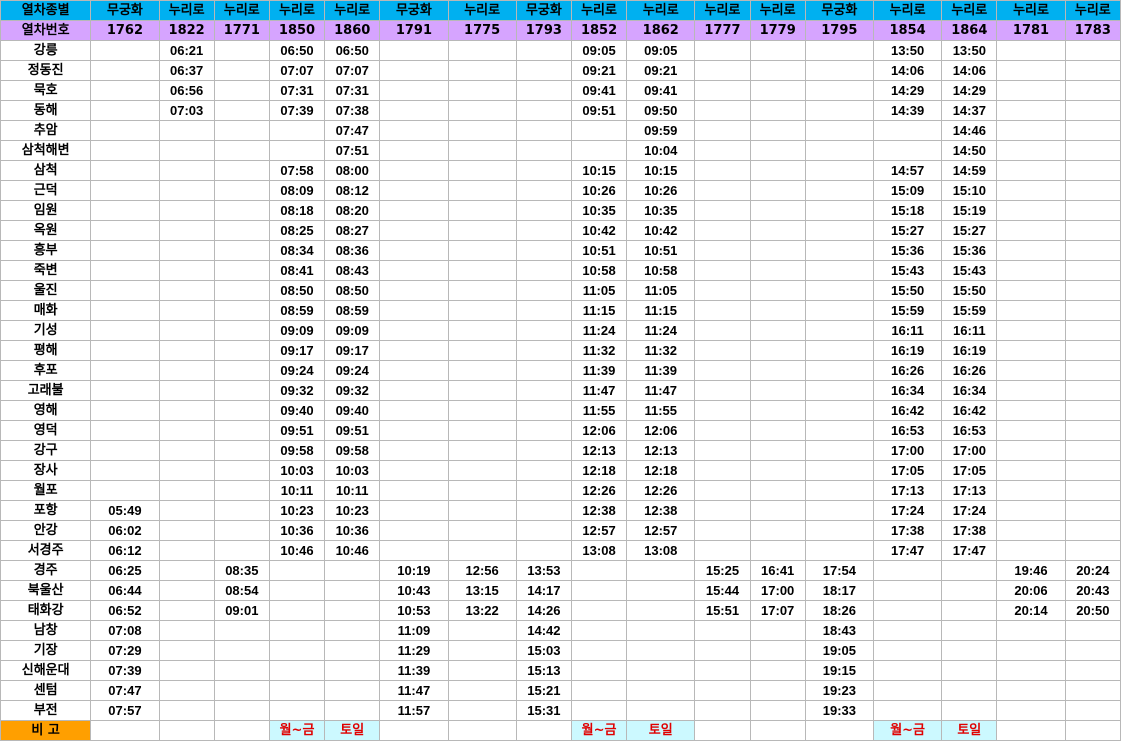 The width and height of the screenshot is (1124, 742). Describe the element at coordinates (297, 50) in the screenshot. I see `time-cell: 06:50` at that location.